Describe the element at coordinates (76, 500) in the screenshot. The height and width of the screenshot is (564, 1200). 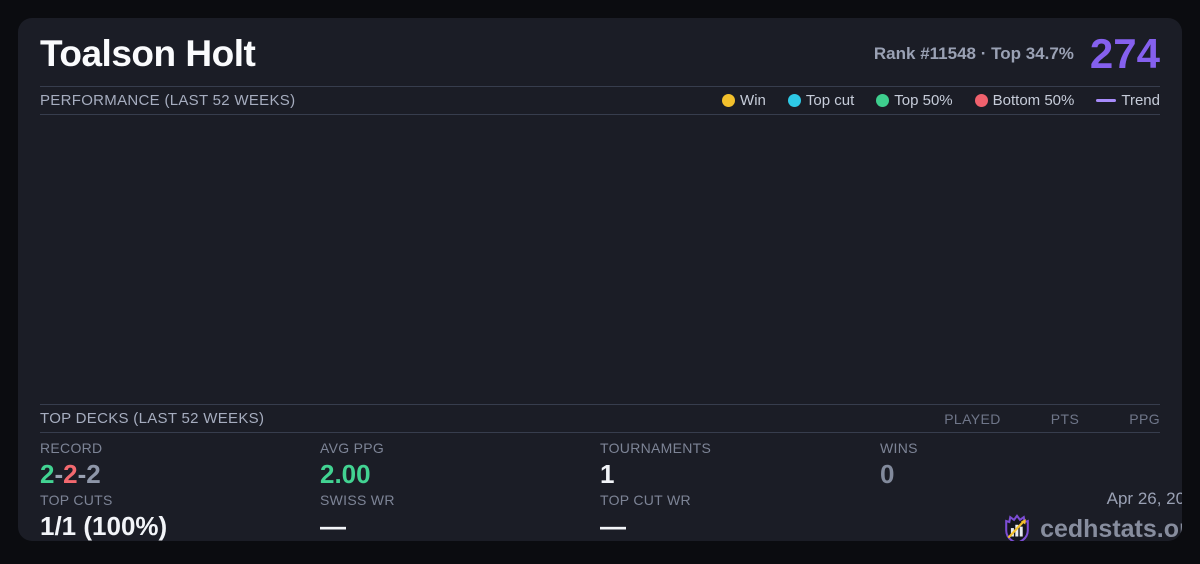
I see `stat-label: TOP CUTS` at that location.